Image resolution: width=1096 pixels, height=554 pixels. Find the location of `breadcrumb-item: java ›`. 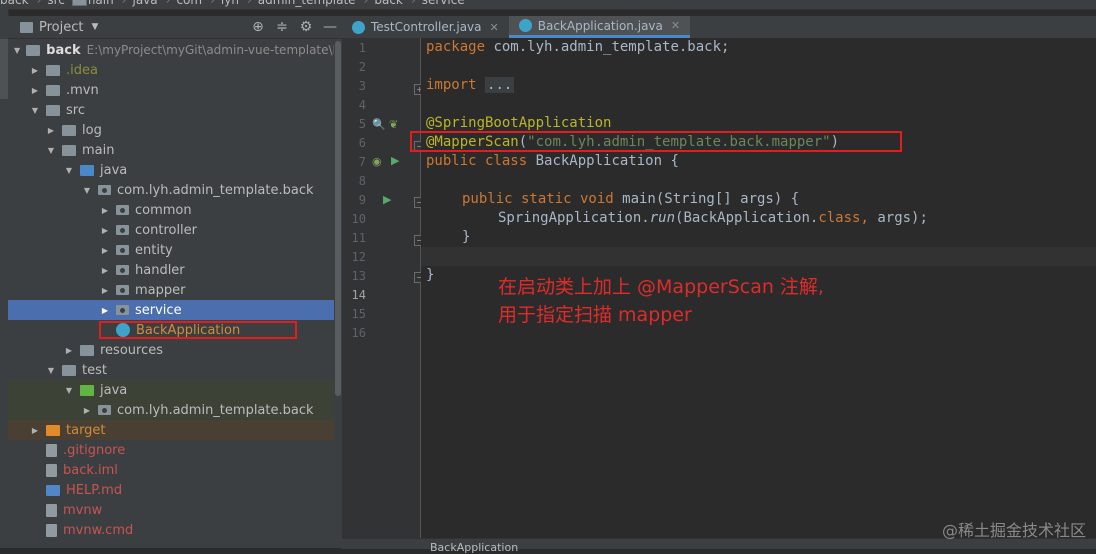

breadcrumb-item: java › is located at coordinates (121, 3).